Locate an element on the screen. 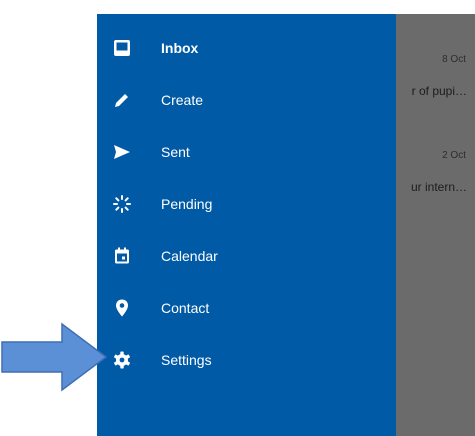  nav-item-sent: Sent is located at coordinates (246, 152).